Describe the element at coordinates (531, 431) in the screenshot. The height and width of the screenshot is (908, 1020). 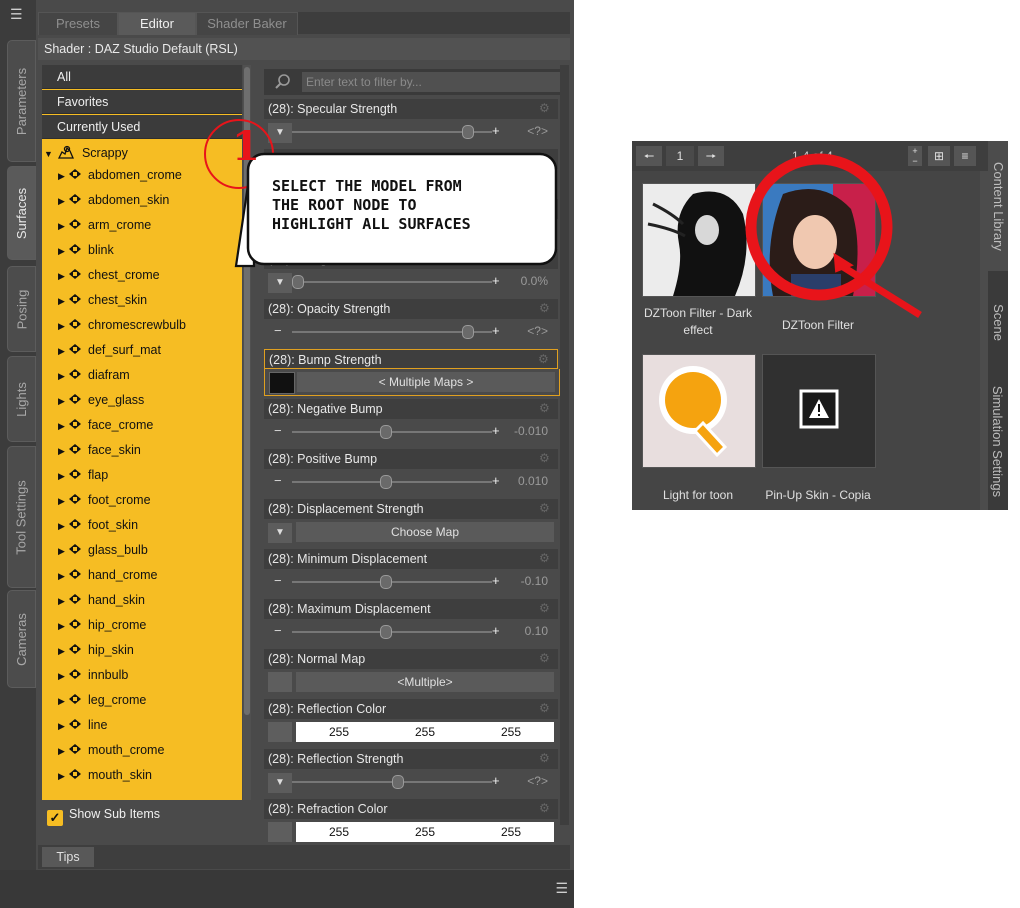
I see `property-value: -0.010` at that location.